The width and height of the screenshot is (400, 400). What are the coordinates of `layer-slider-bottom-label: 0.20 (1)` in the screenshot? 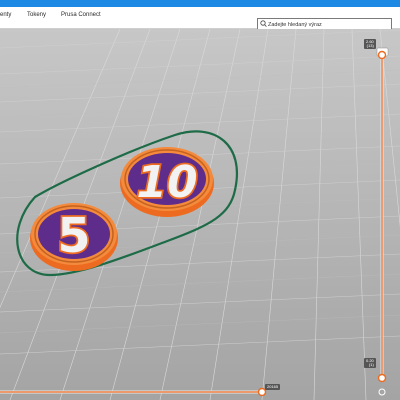 It's located at (370, 363).